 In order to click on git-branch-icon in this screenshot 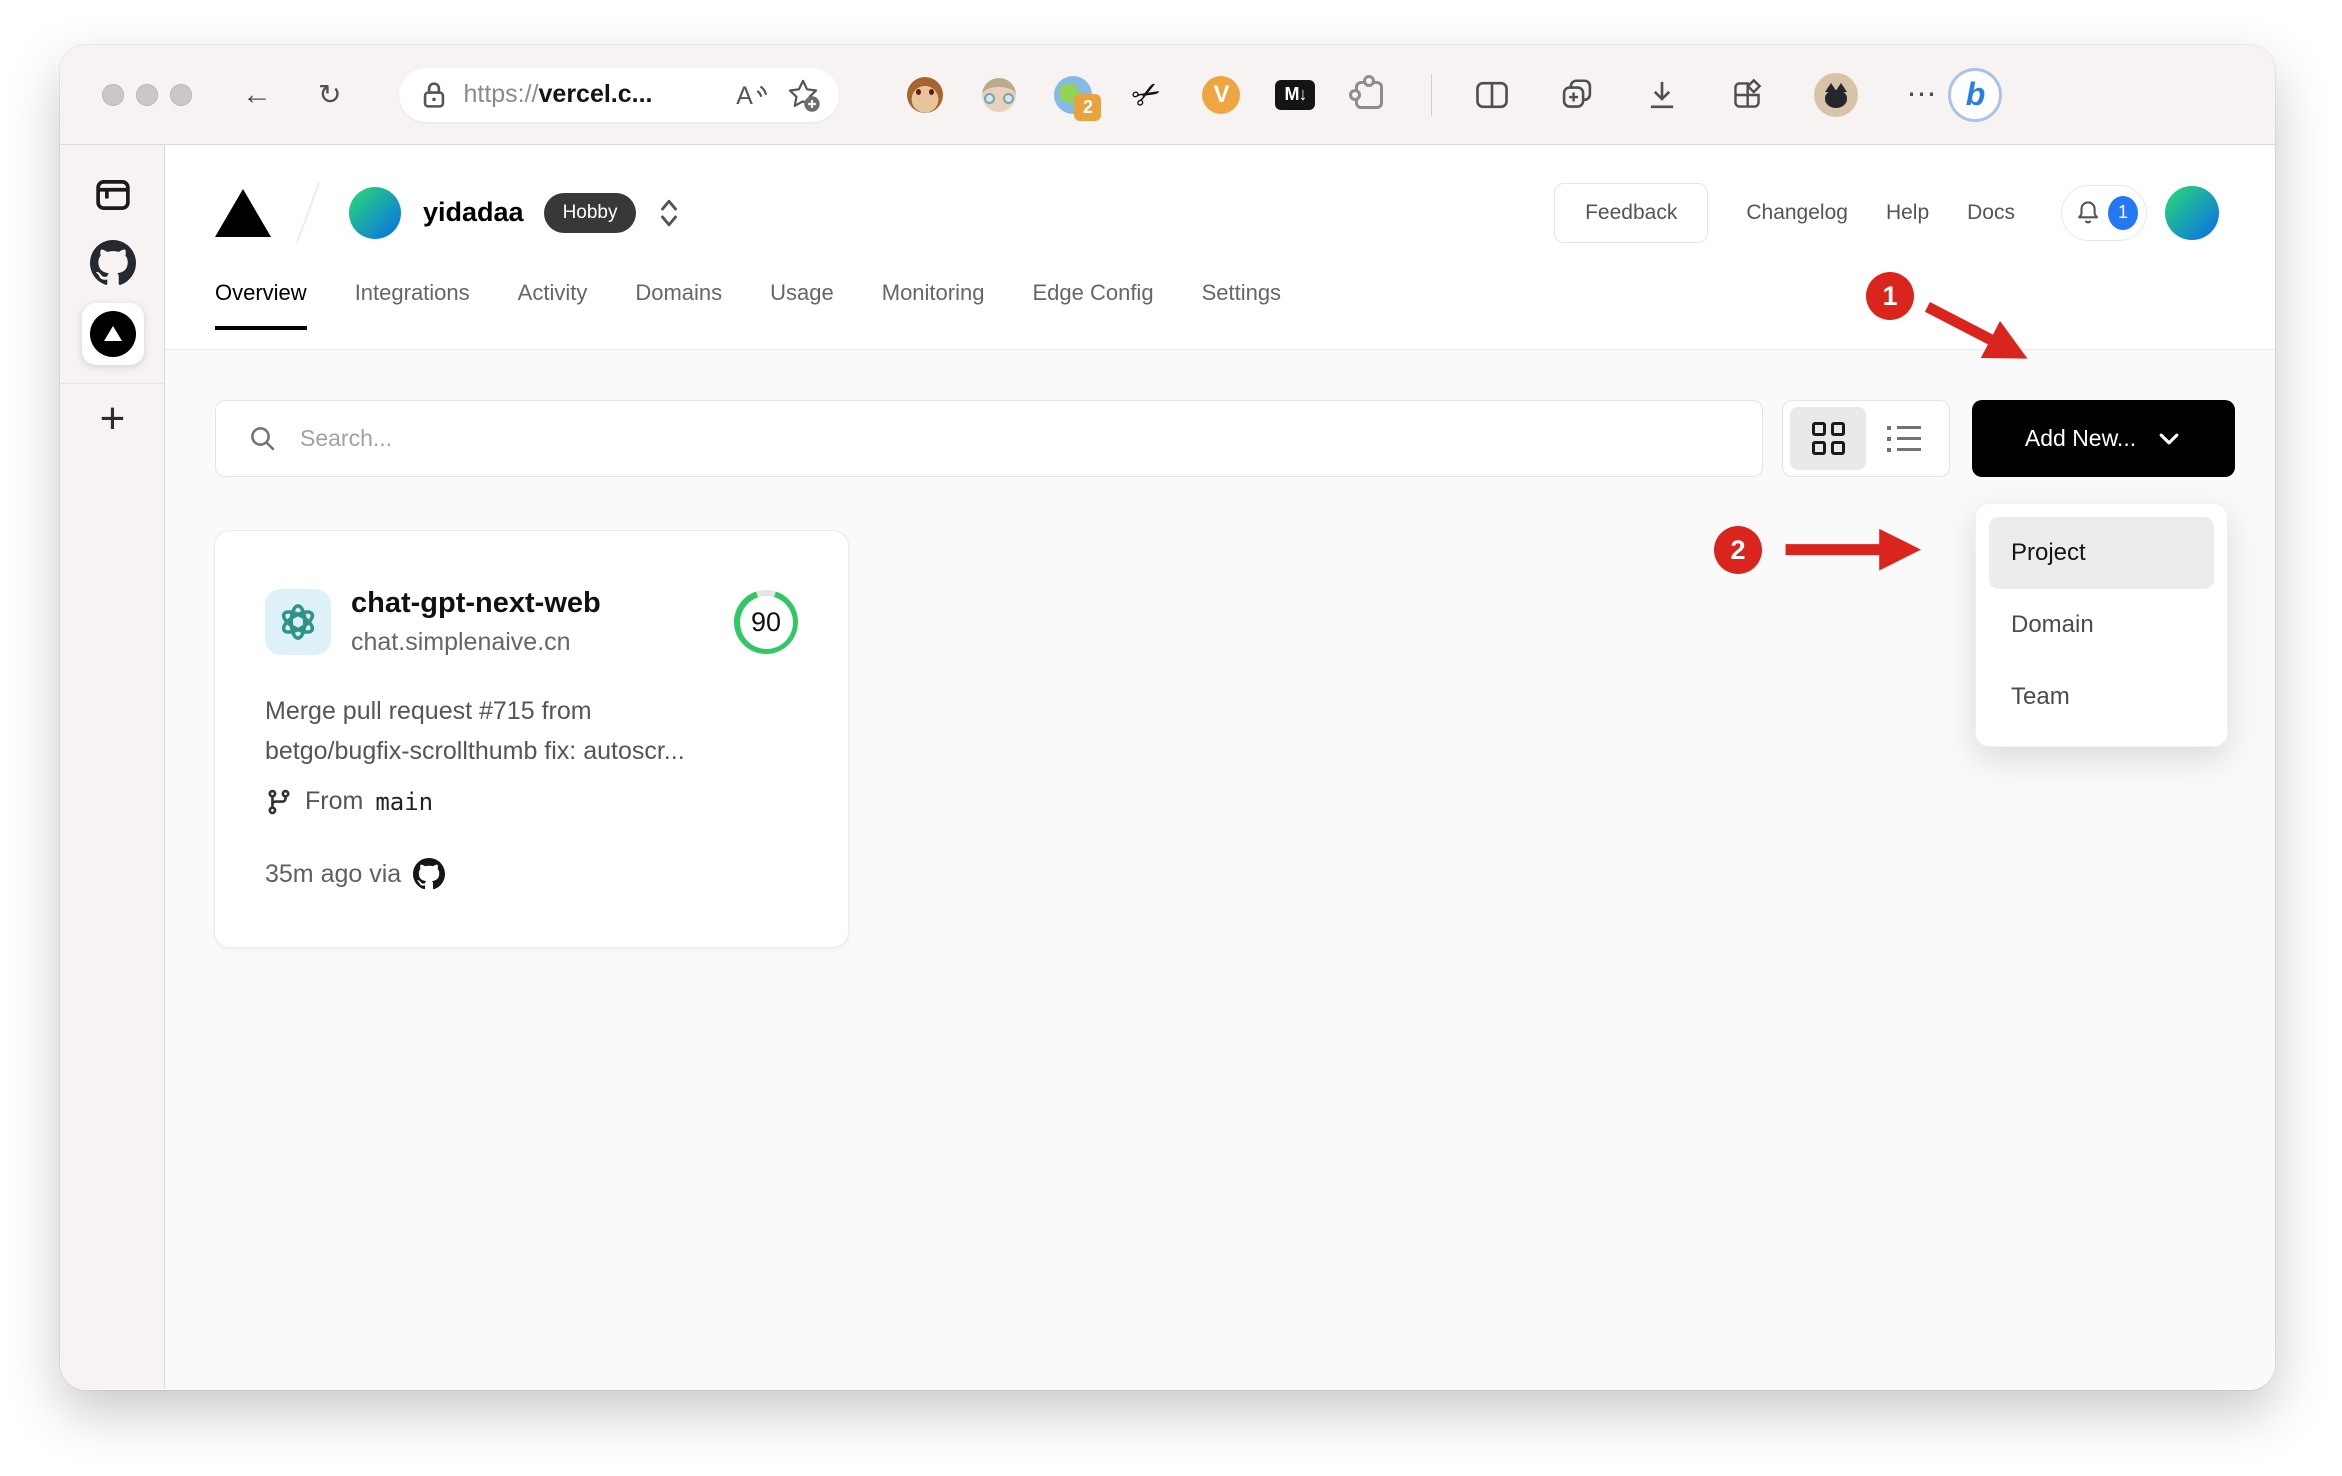, I will do `click(279, 801)`.